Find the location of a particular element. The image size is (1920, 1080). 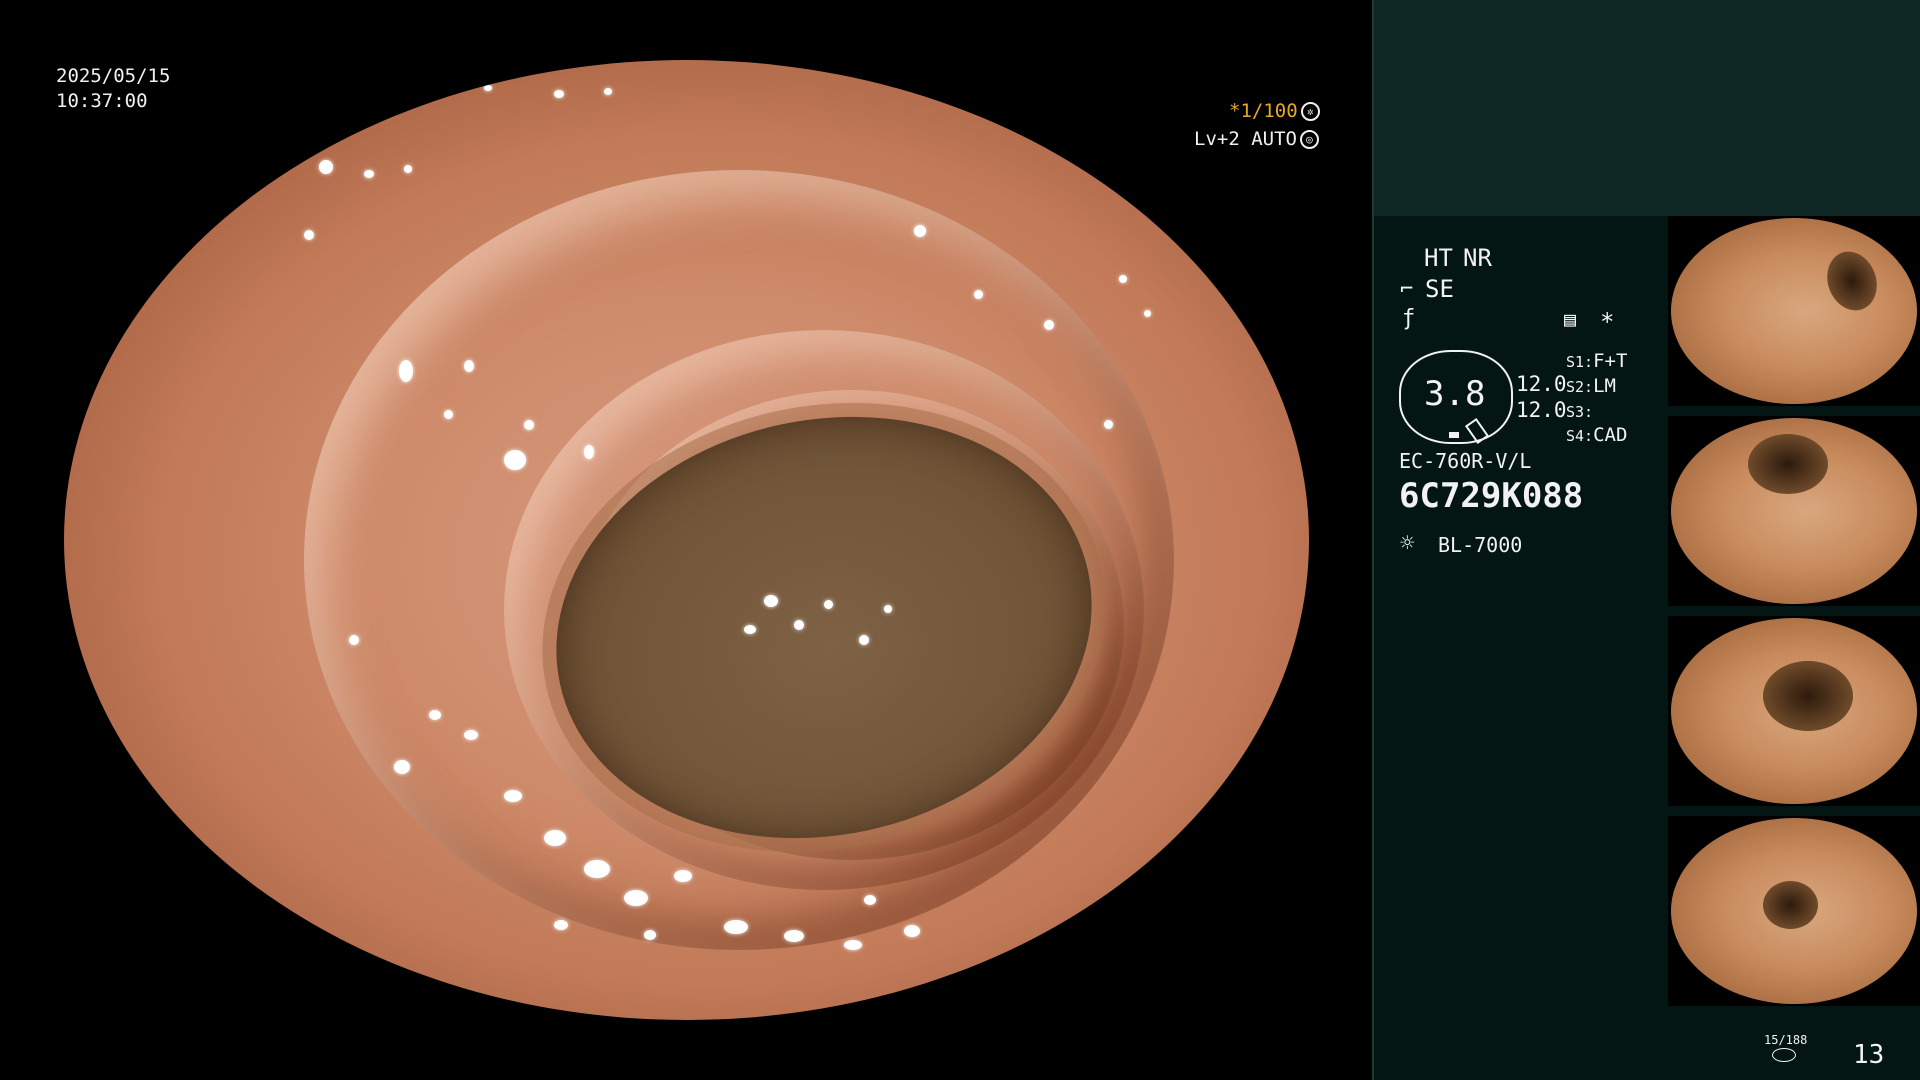

exposure-level-value: Lv+2 AUTO is located at coordinates (1245, 139).